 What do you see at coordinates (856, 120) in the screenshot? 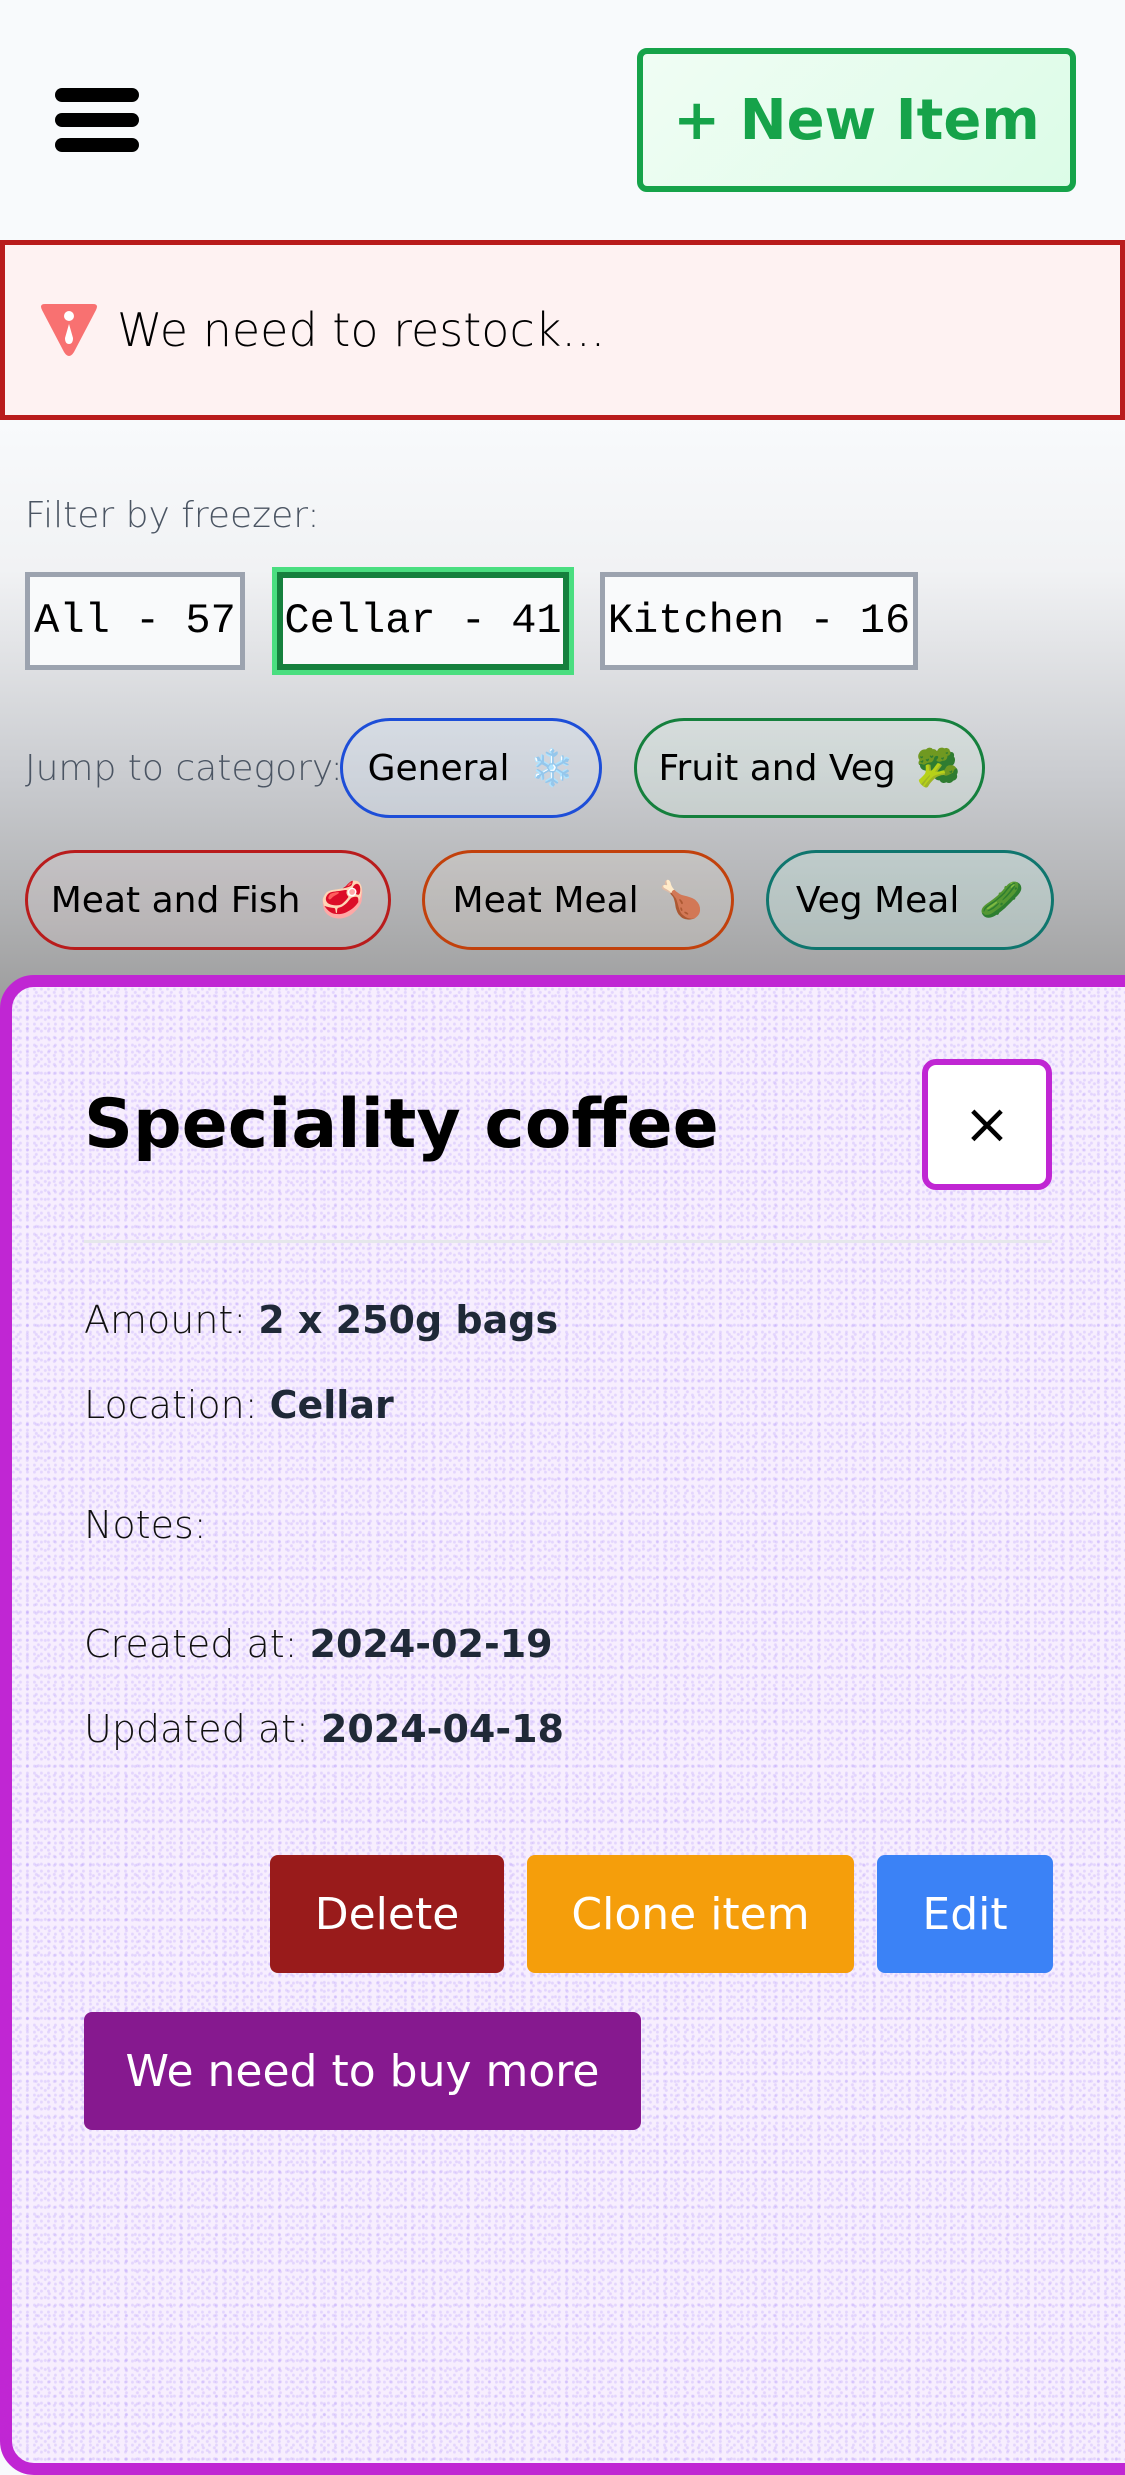
I see `new-item-button: + New Item` at bounding box center [856, 120].